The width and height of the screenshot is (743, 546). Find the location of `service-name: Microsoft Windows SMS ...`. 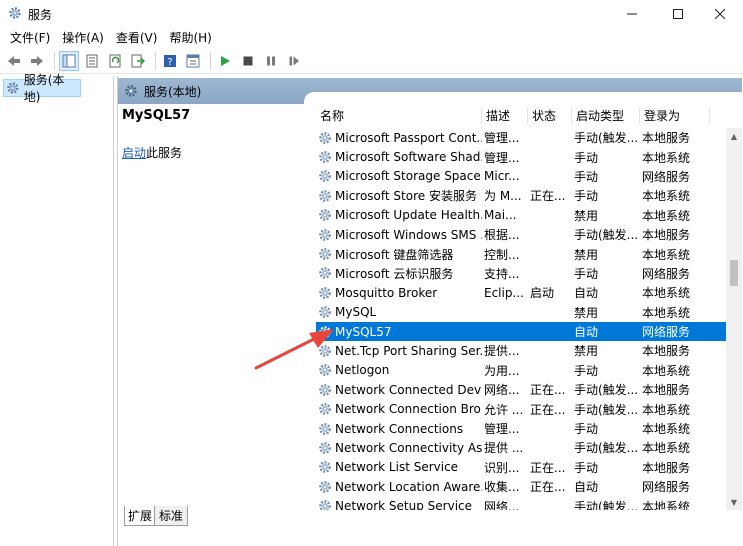

service-name: Microsoft Windows SMS ... is located at coordinates (408, 234).